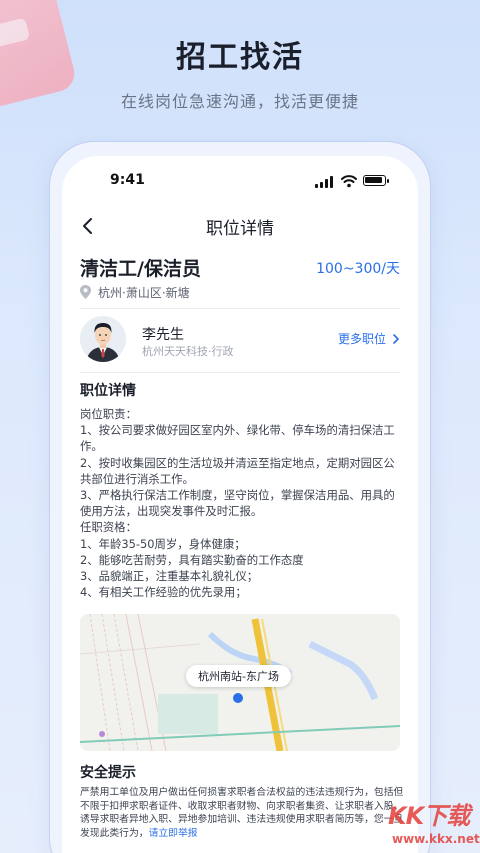 This screenshot has height=853, width=480. Describe the element at coordinates (163, 592) in the screenshot. I see `description-line: 4、有相关工作经验的优先录用；` at that location.